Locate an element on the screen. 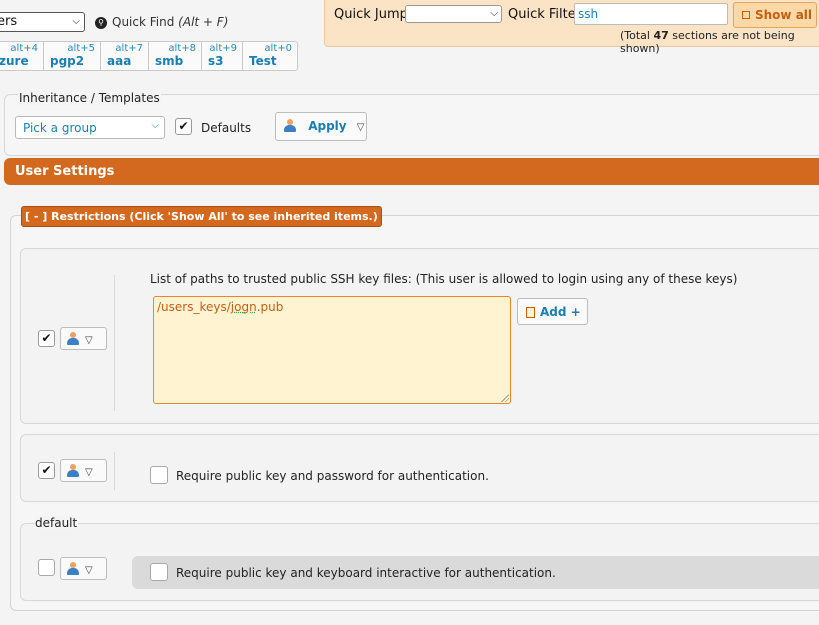 The image size is (819, 625). inheritance-title: Inheritance / Templates is located at coordinates (89, 98).